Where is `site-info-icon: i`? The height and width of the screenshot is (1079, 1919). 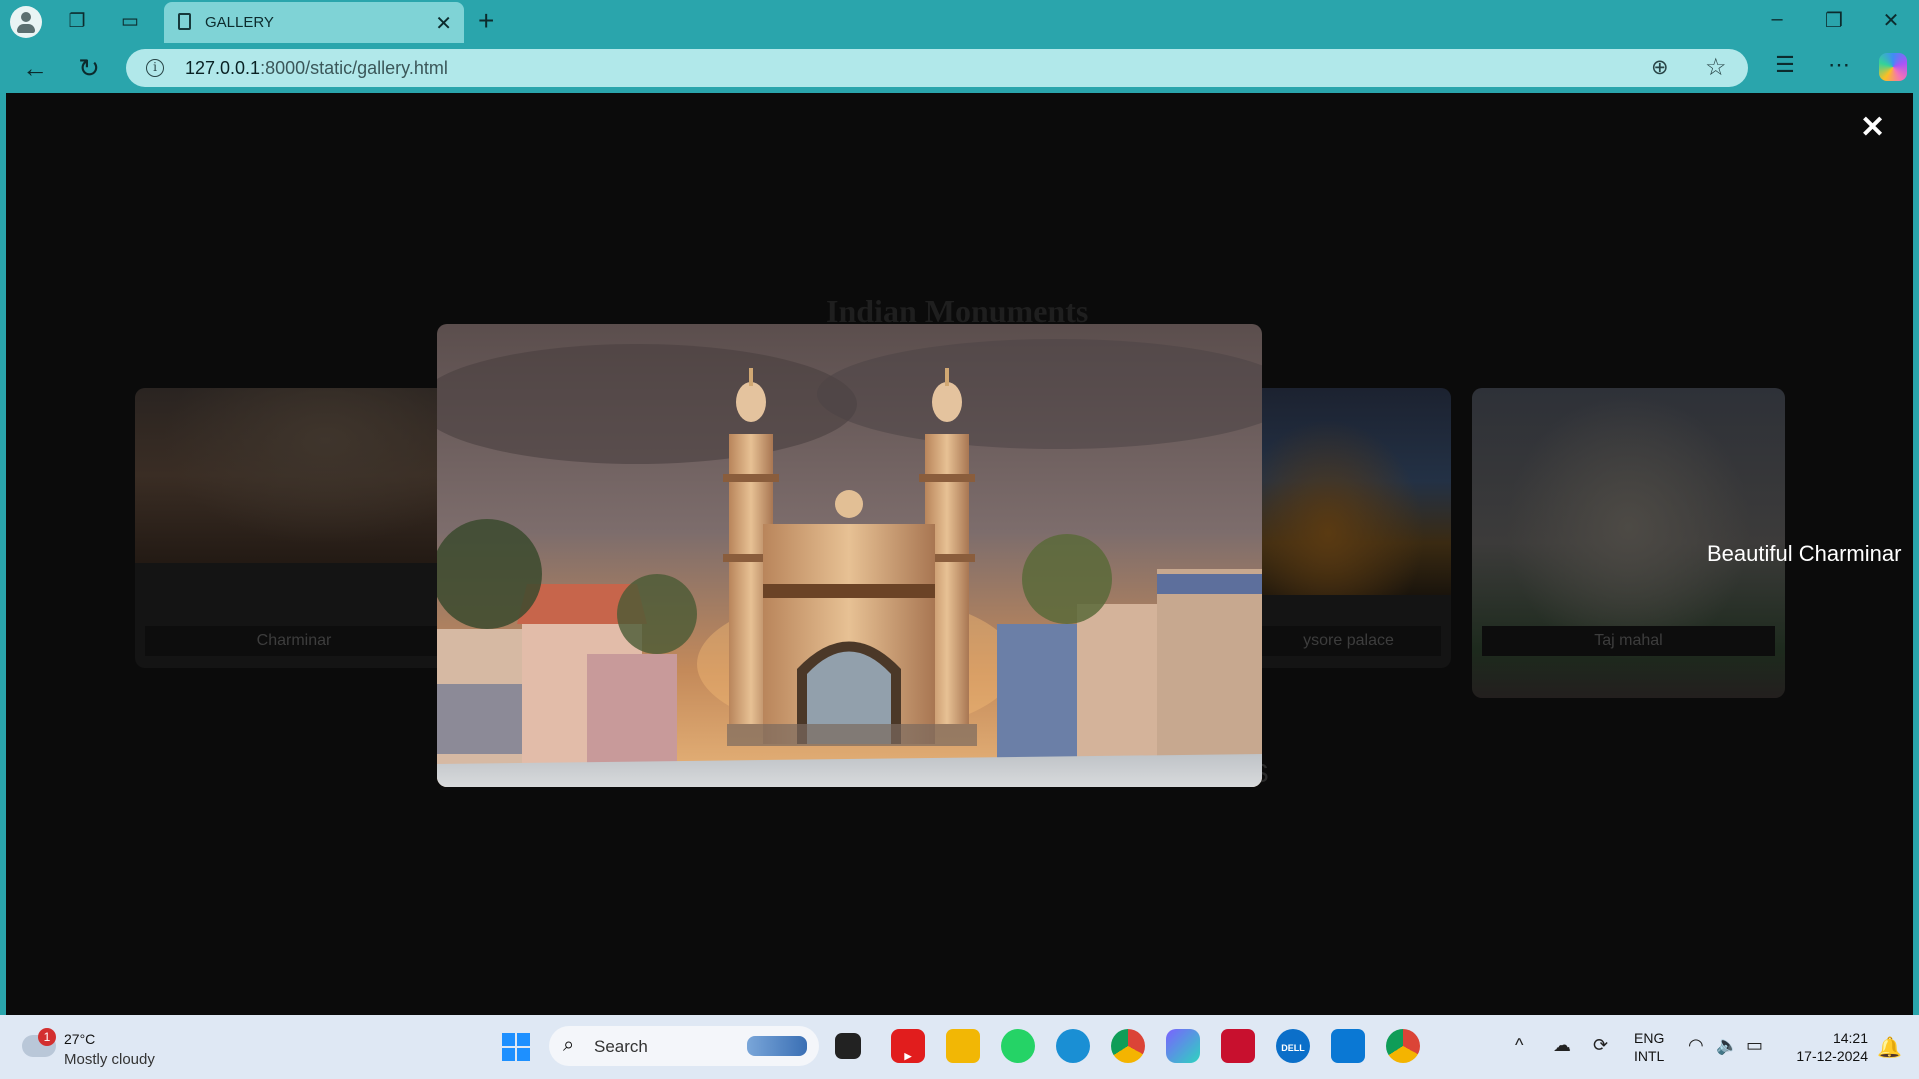
site-info-icon: i is located at coordinates (155, 68).